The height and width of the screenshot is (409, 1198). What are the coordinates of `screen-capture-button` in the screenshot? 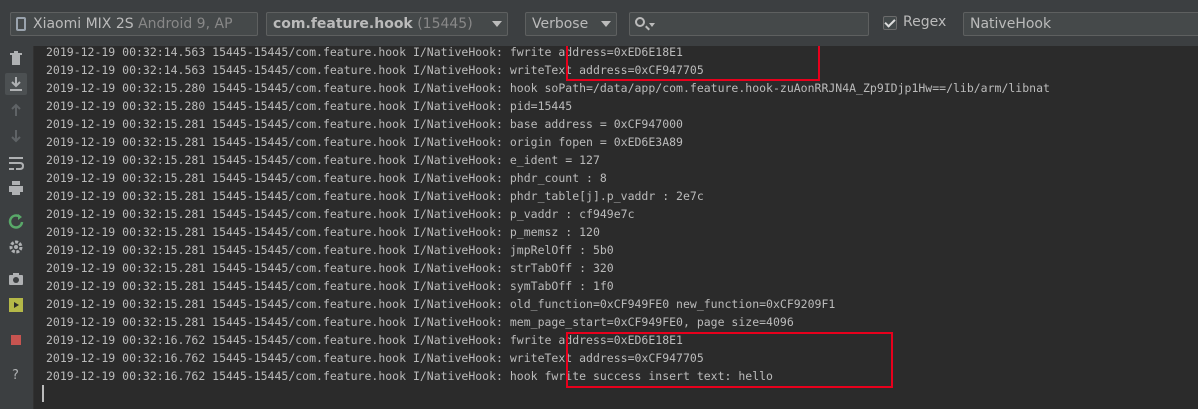 It's located at (16, 279).